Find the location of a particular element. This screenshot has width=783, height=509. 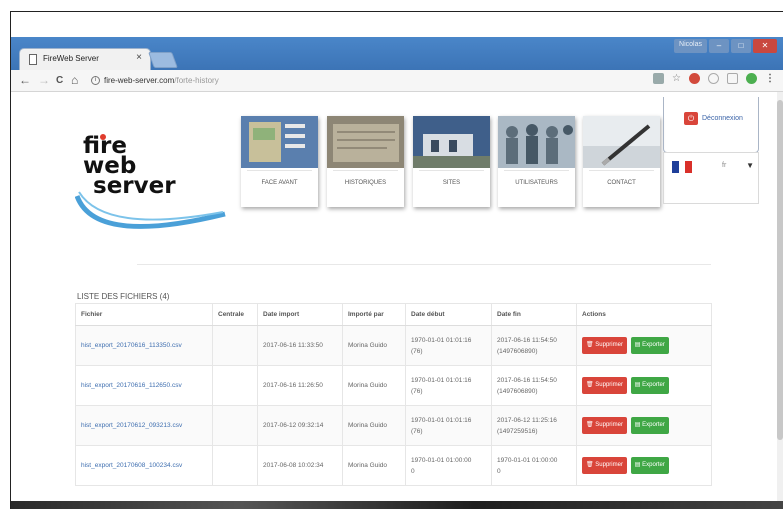

cast-icon is located at coordinates (732, 78).